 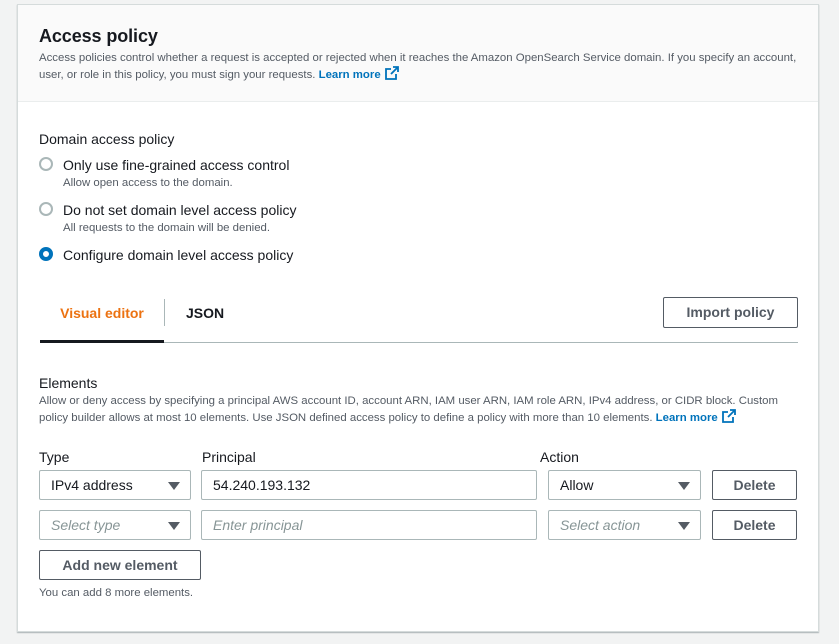 I want to click on radio-label: Configure domain level access policy, so click(x=178, y=255).